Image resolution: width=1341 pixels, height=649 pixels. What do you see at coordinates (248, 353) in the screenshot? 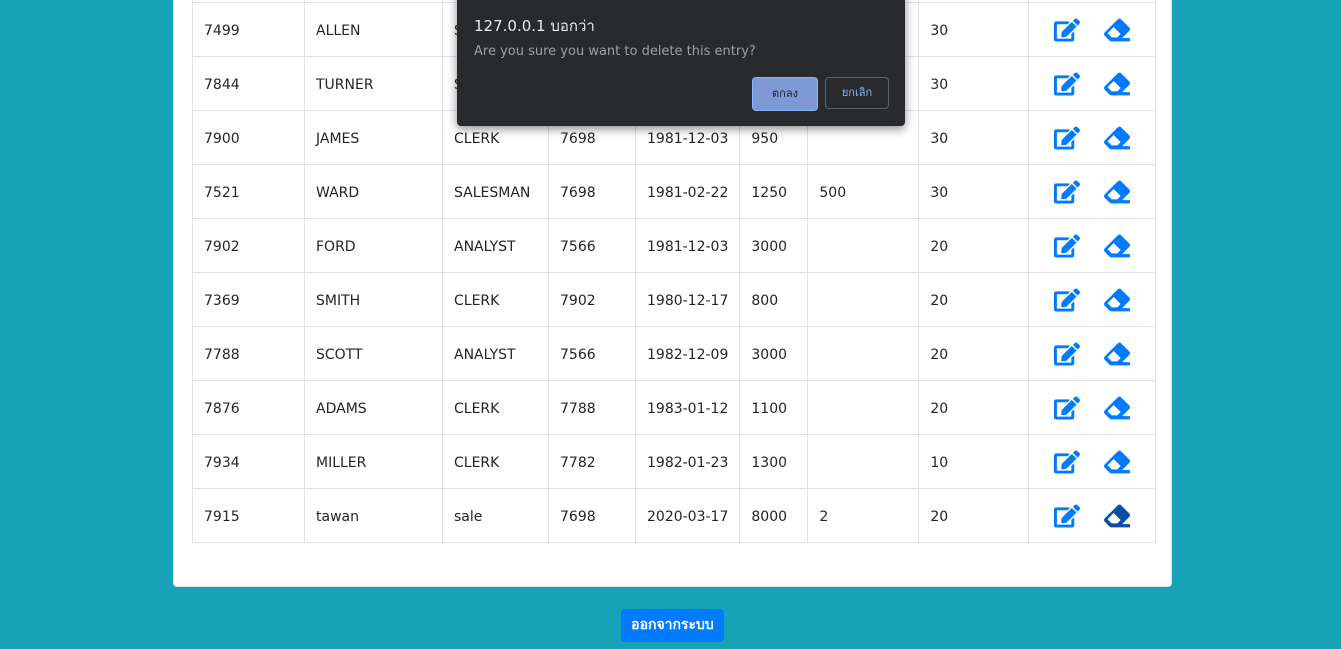
I see `cell-empno: 7788` at bounding box center [248, 353].